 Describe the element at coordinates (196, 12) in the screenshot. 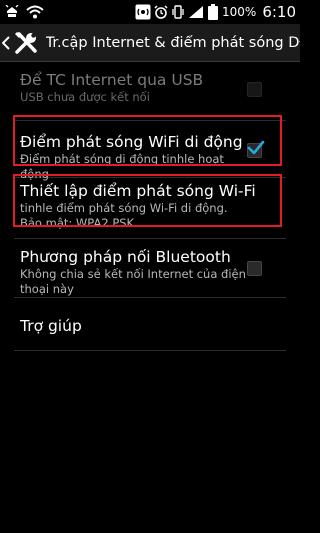

I see `signal-icon` at that location.